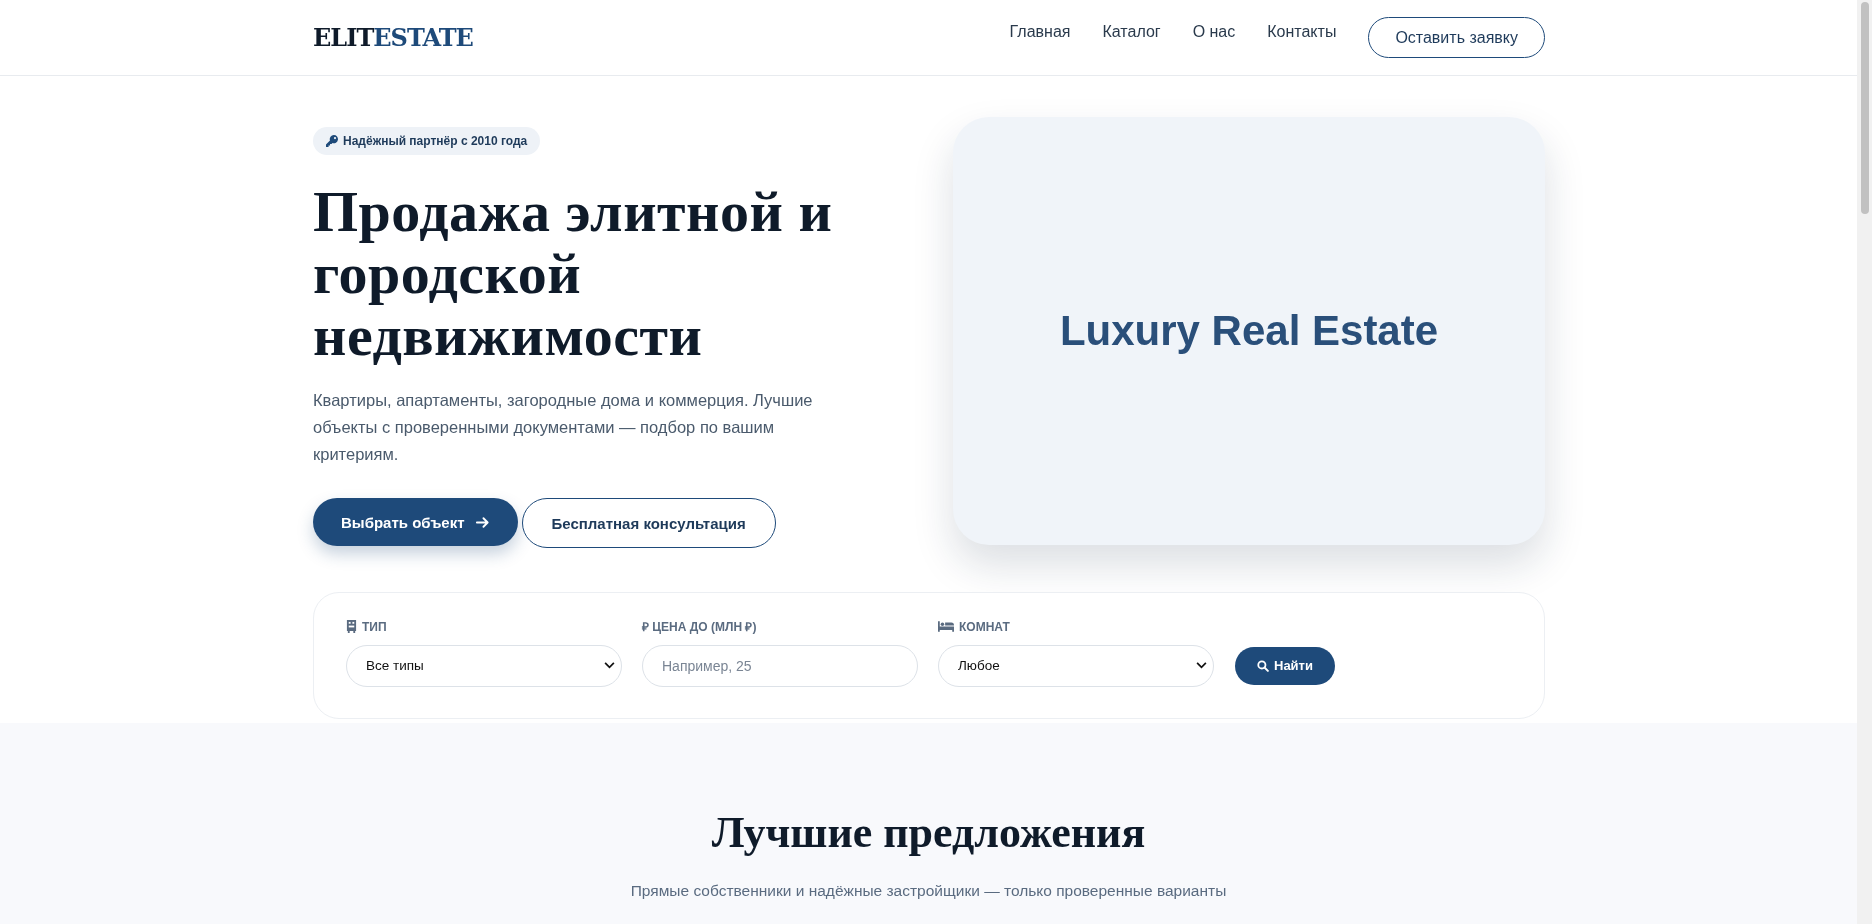 Image resolution: width=1872 pixels, height=924 pixels. I want to click on choose-object-button: Выбрать объект, so click(415, 522).